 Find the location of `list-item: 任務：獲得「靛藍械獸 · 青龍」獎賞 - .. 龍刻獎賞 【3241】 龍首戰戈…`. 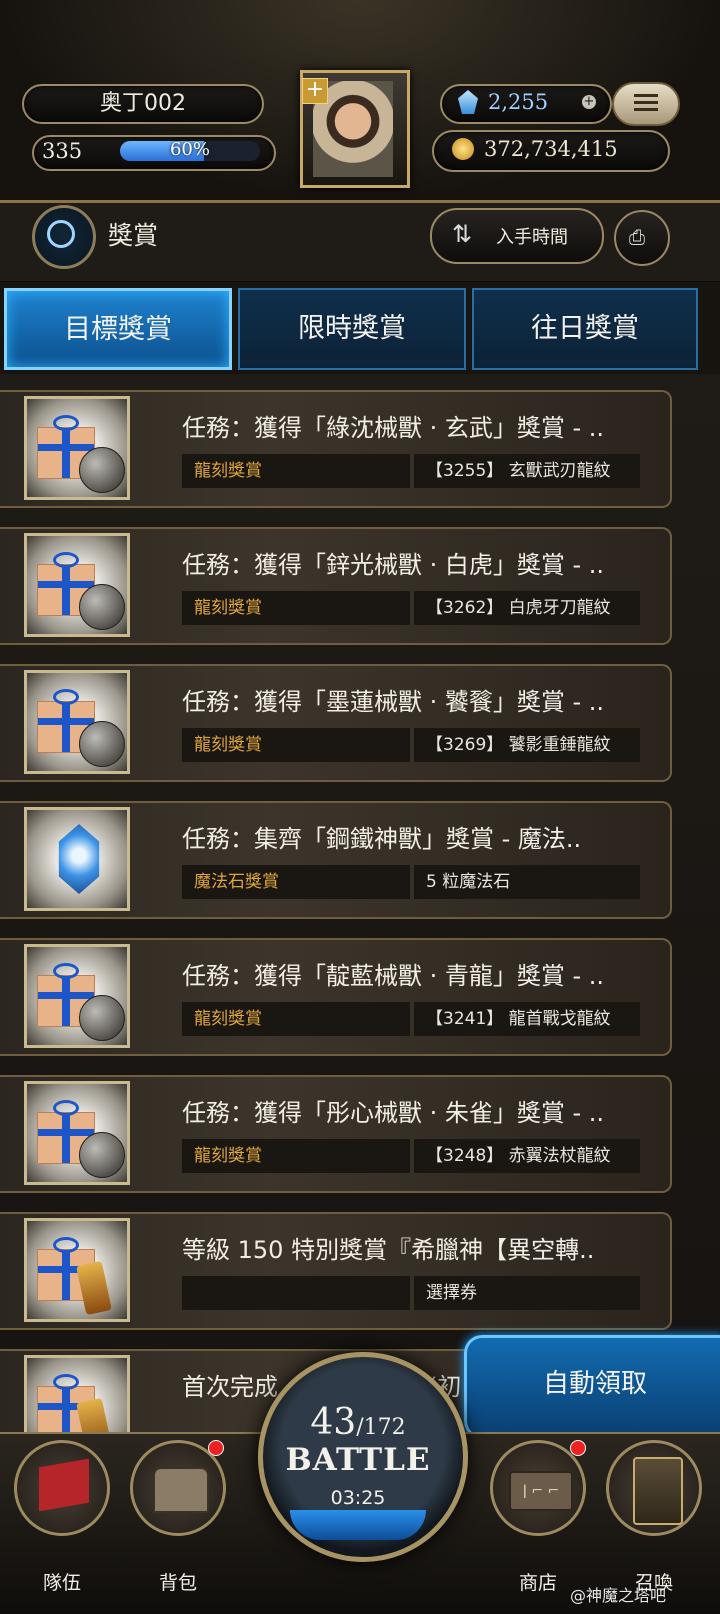

list-item: 任務：獲得「靛藍械獸 · 青龍」獎賞 - .. 龍刻獎賞 【3241】 龍首戰戈… is located at coordinates (336, 997).